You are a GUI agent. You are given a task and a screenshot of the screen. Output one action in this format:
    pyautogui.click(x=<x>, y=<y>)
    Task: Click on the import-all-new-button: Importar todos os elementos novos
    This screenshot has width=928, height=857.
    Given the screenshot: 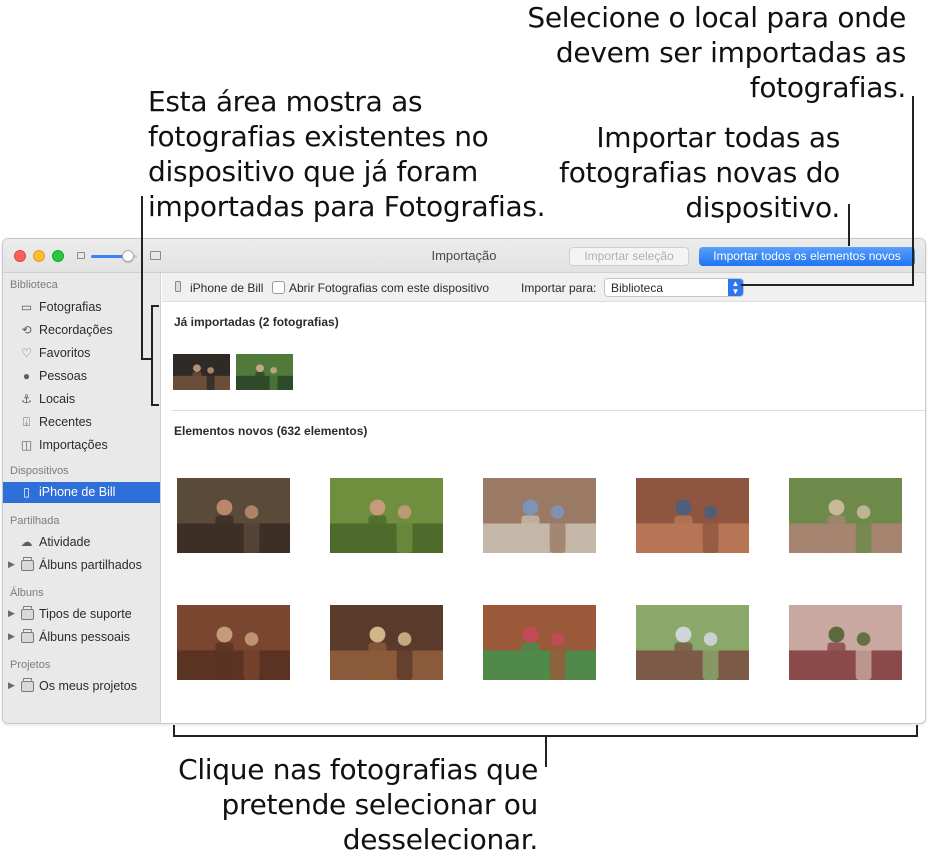 What is the action you would take?
    pyautogui.click(x=807, y=256)
    